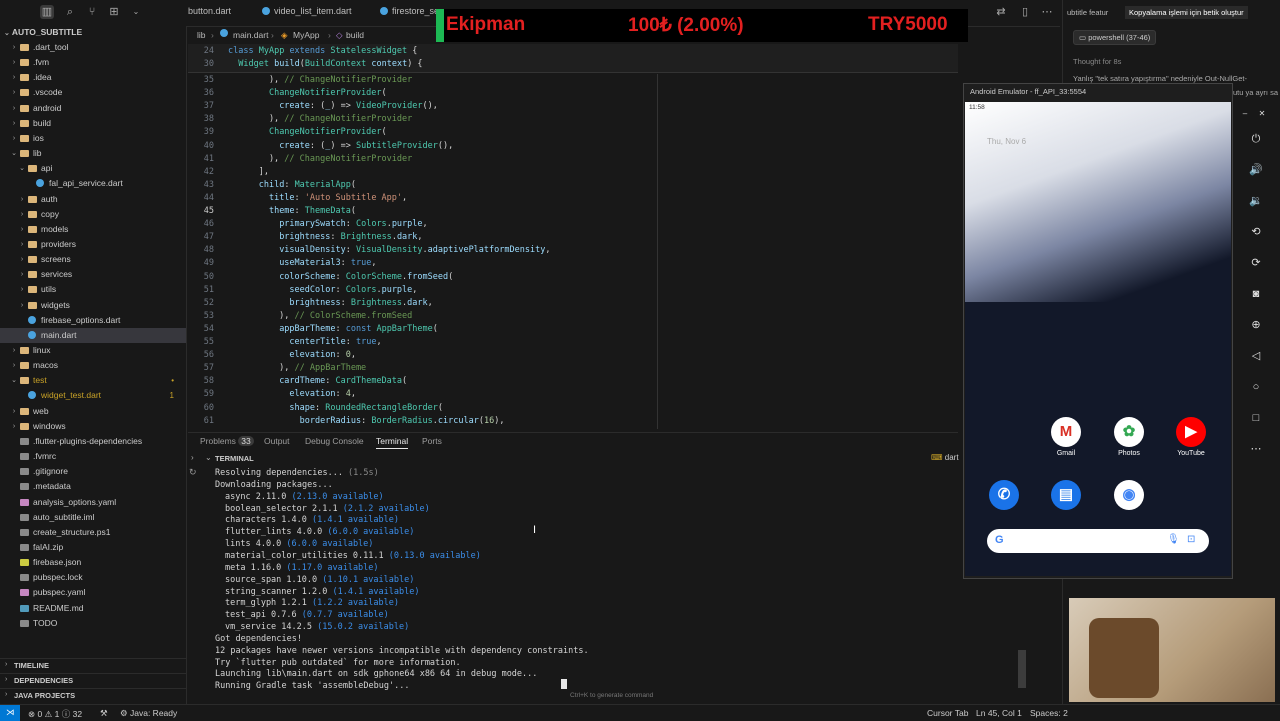  Describe the element at coordinates (1025, 12) in the screenshot. I see `split-editor-icon: ▯` at that location.